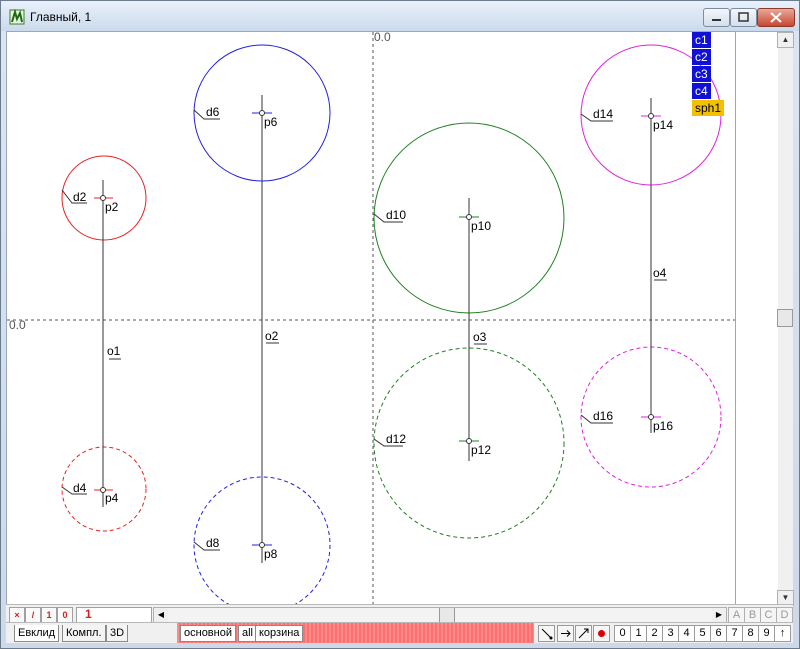  What do you see at coordinates (37, 633) in the screenshot?
I see `tab-euclid: Евклид` at bounding box center [37, 633].